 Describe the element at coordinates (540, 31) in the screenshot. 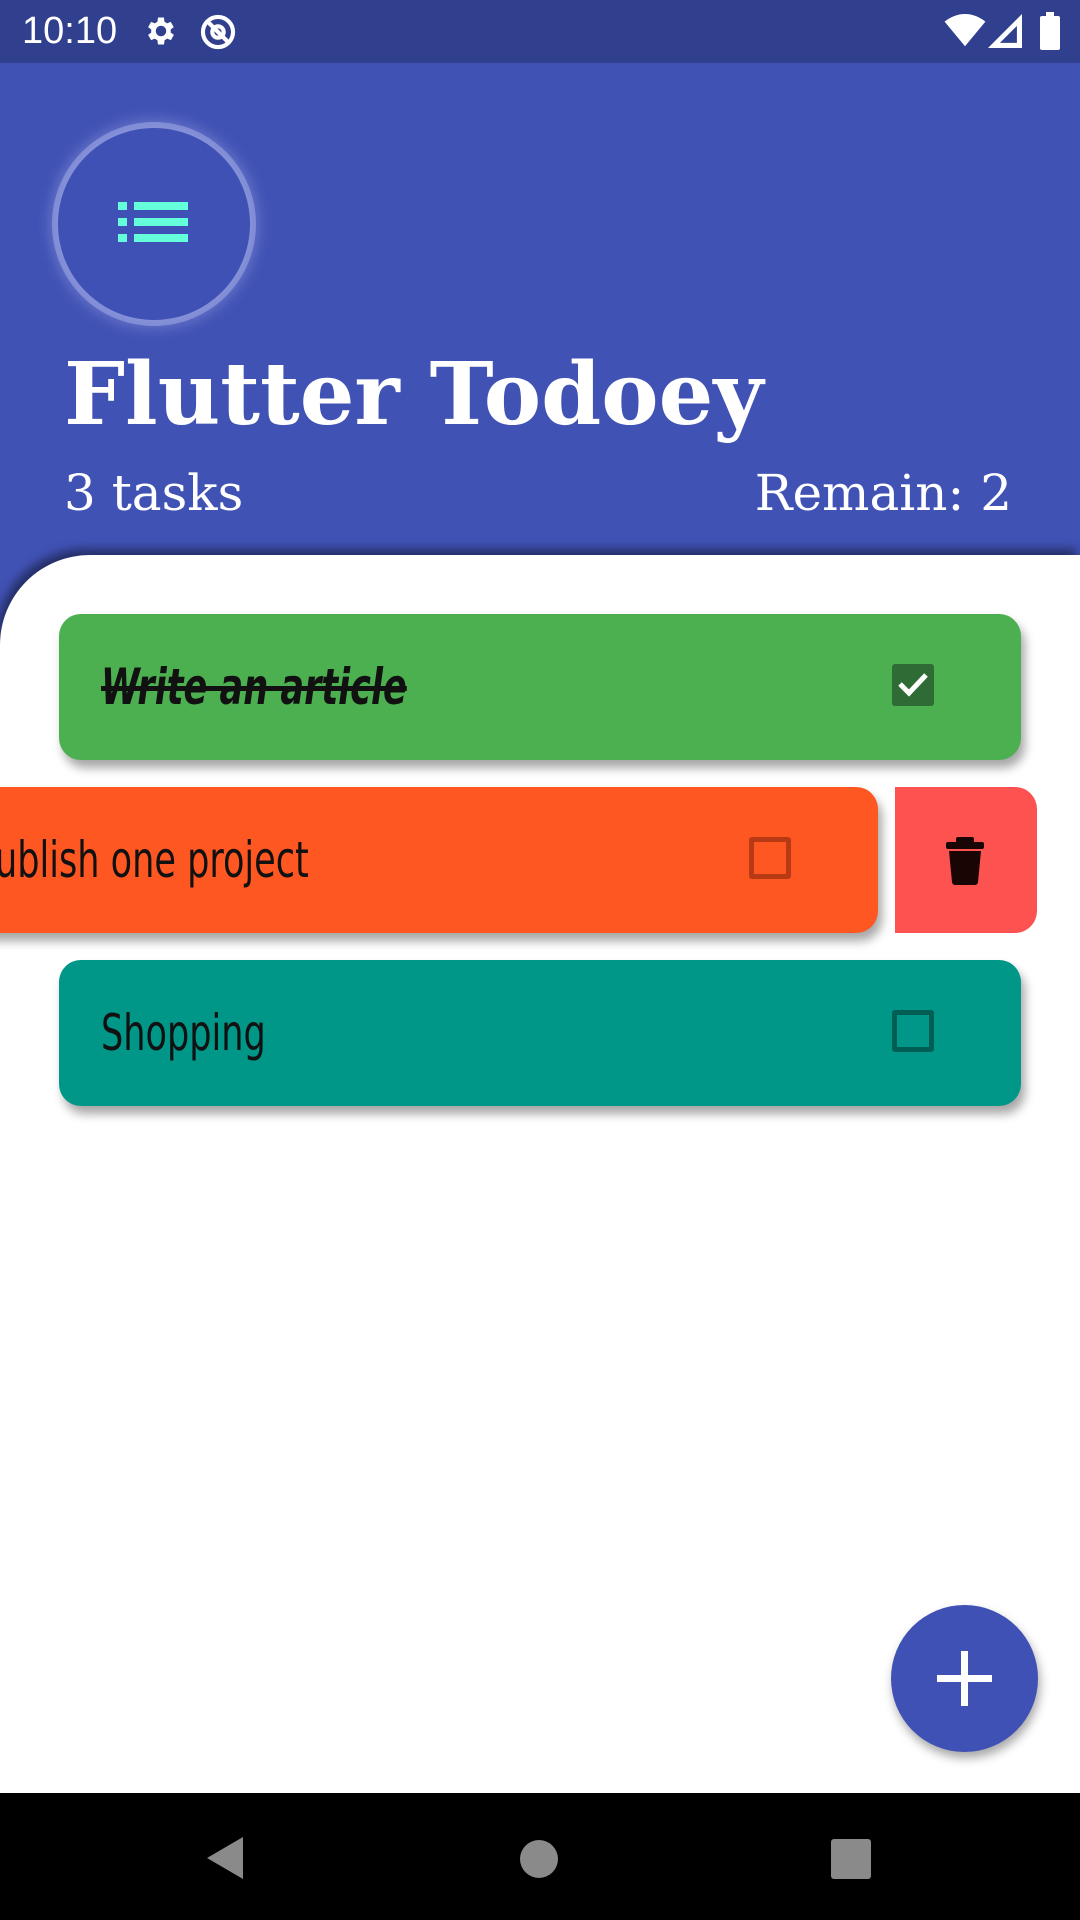

I see `status-bar: 10:10` at that location.